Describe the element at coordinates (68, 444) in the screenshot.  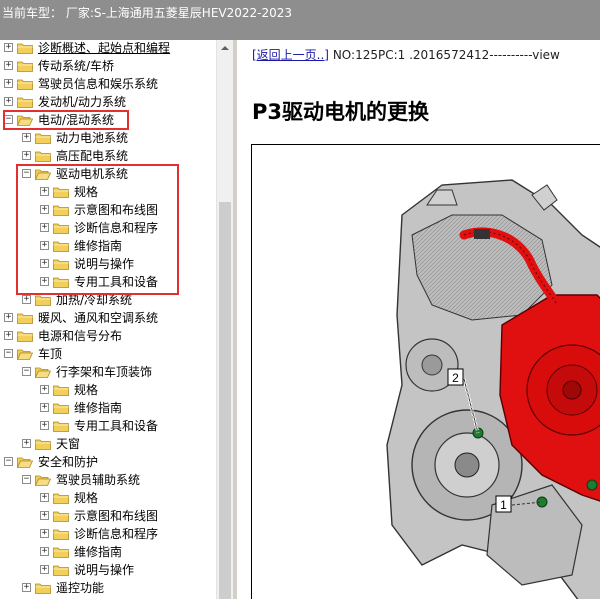
I see `tree-item-label: 天窗` at that location.